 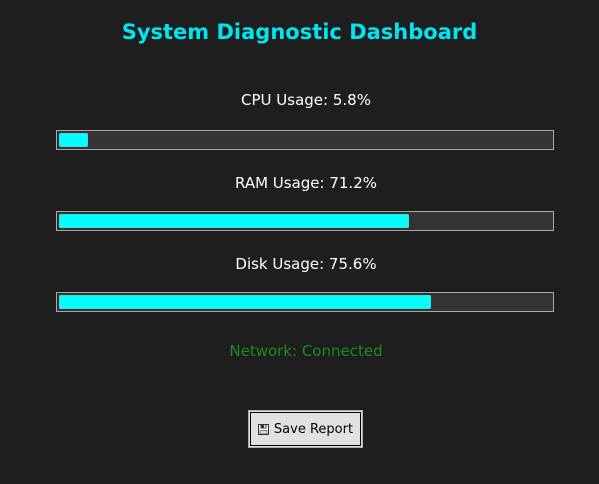 What do you see at coordinates (299, 32) in the screenshot?
I see `dashboard-title: System Diagnostic Dashboard` at bounding box center [299, 32].